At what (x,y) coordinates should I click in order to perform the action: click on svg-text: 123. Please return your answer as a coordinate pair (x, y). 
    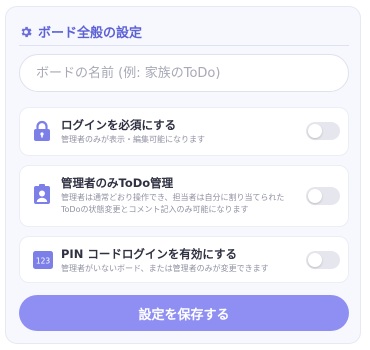
    Looking at the image, I should click on (43, 261).